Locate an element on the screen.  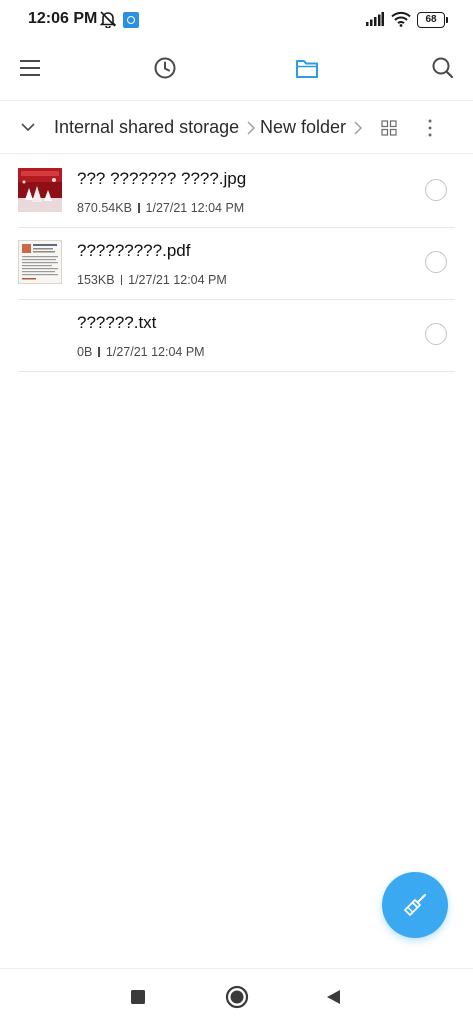
system-nav-bar is located at coordinates (236, 996).